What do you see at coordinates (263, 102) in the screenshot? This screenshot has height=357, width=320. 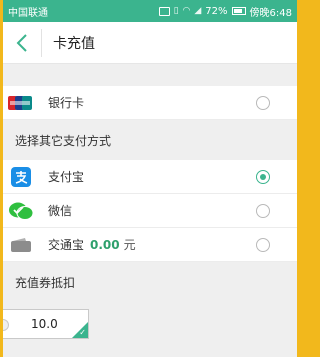 I see `bank-card-radio` at bounding box center [263, 102].